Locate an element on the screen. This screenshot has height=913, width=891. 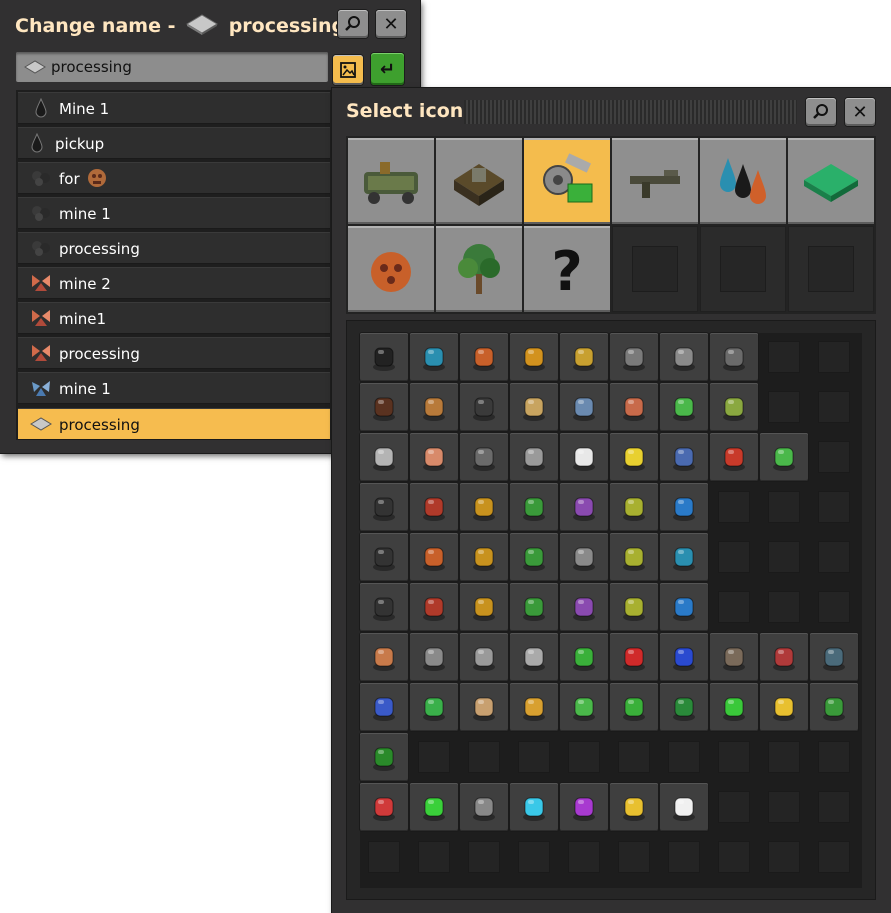
confirm-button: ↵ is located at coordinates (387, 69).